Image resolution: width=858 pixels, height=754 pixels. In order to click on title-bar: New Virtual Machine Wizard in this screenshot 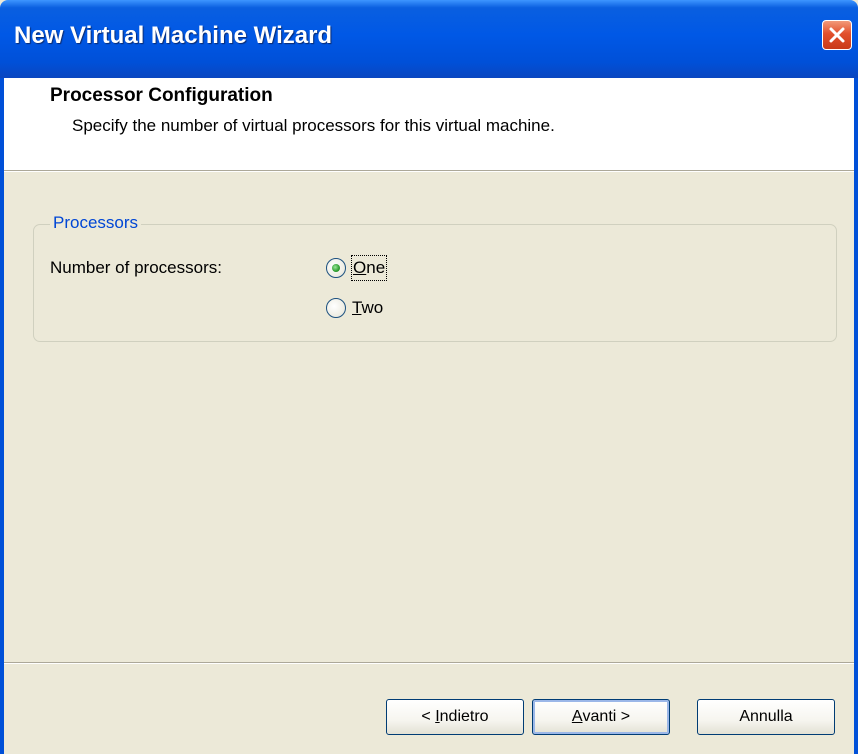, I will do `click(429, 39)`.